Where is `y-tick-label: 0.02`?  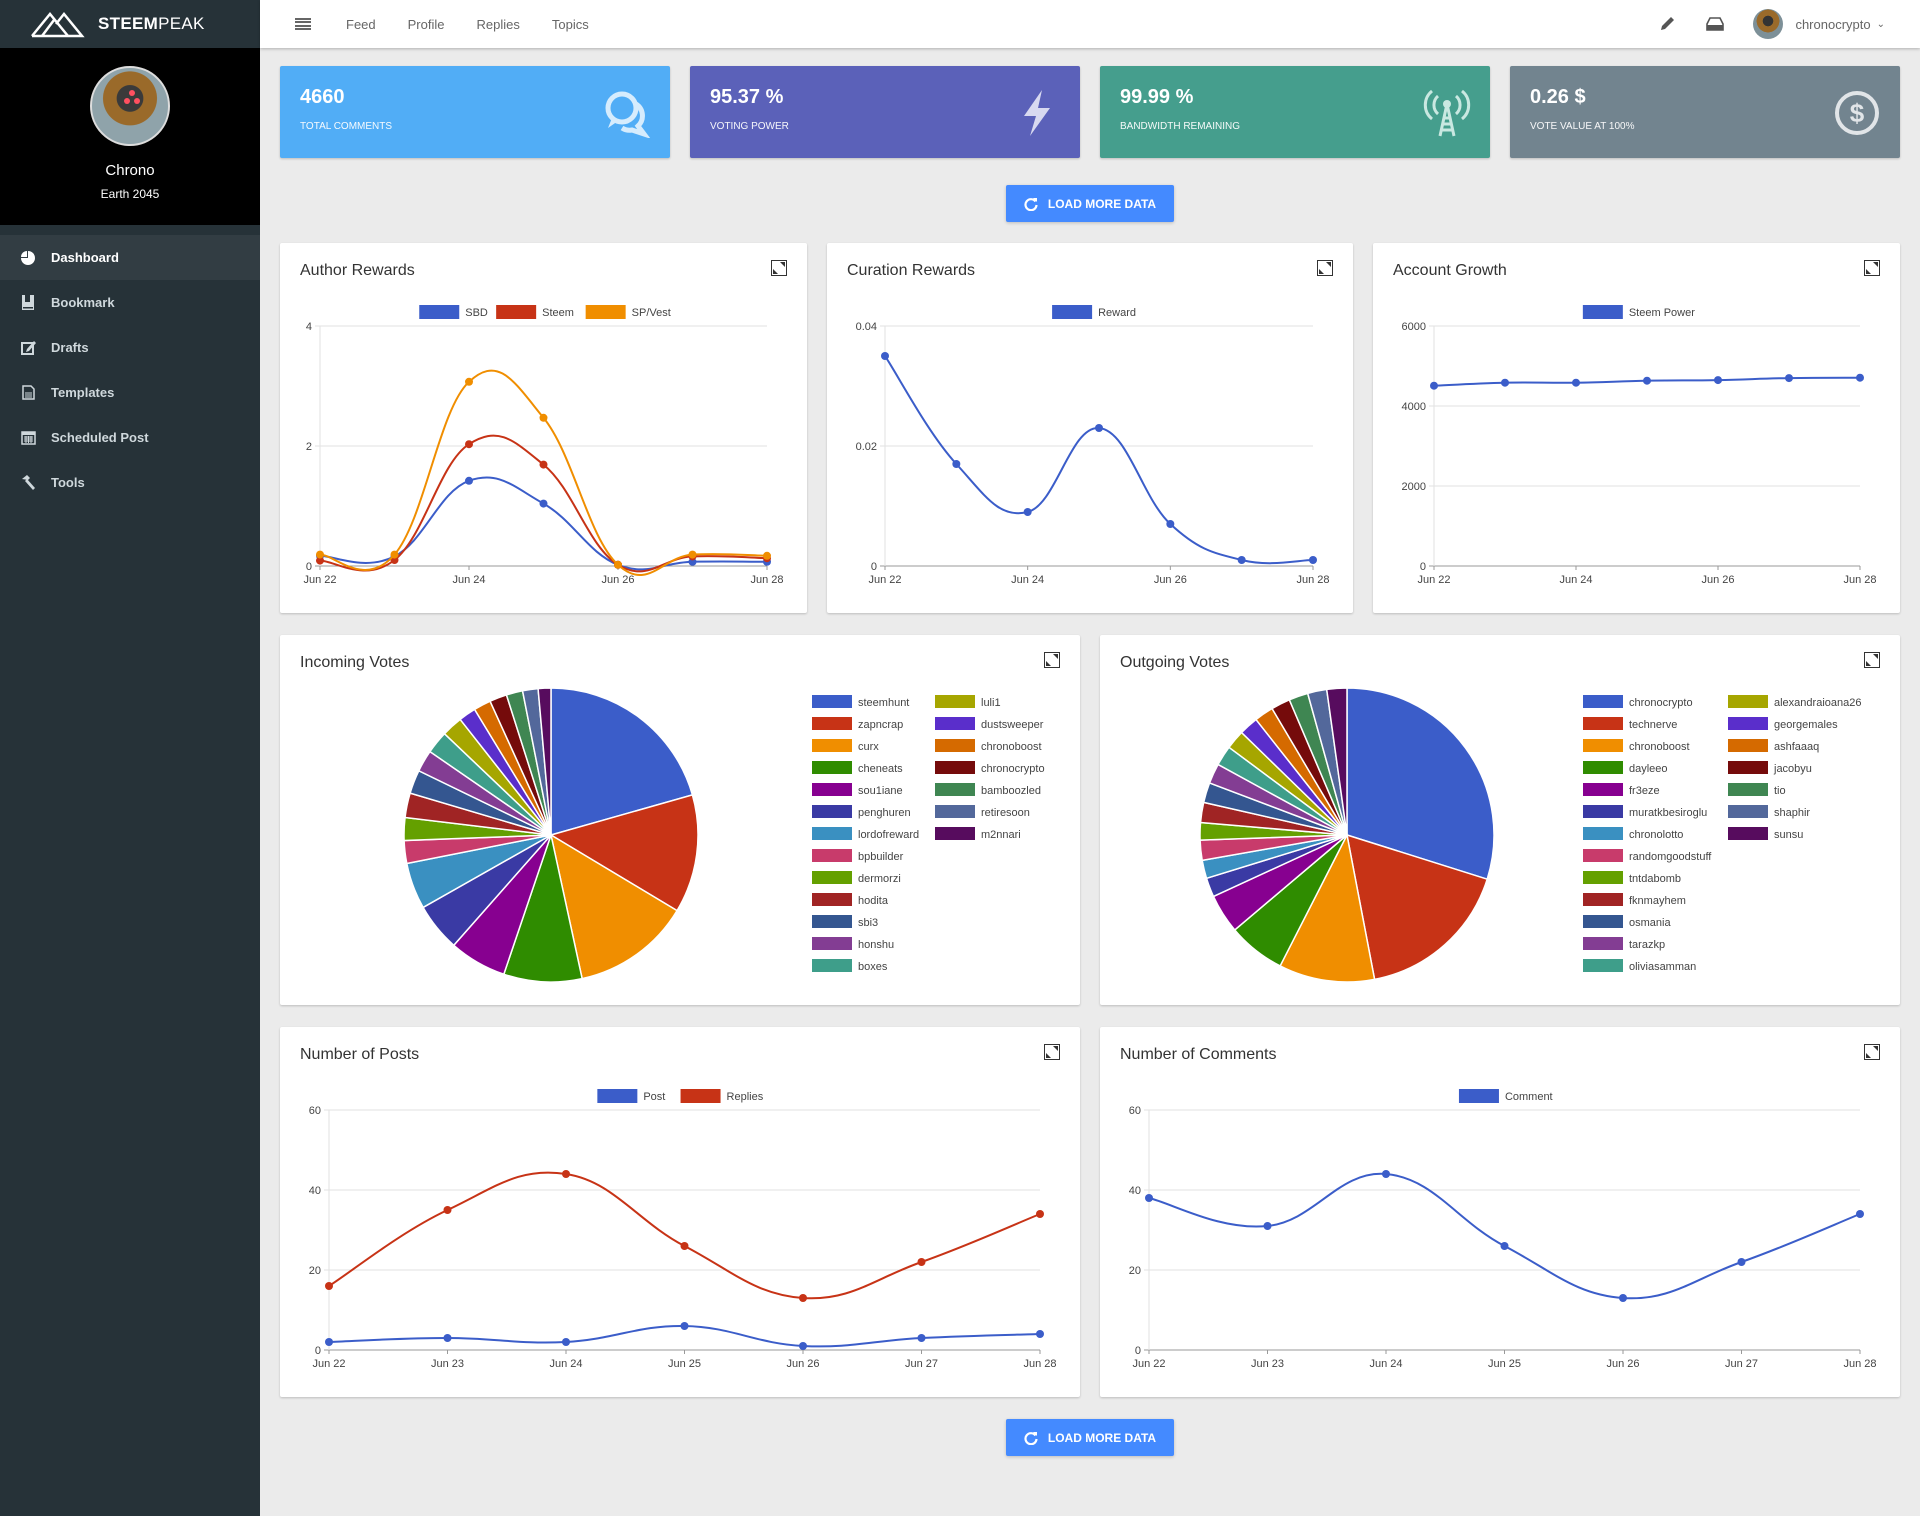
y-tick-label: 0.02 is located at coordinates (866, 447).